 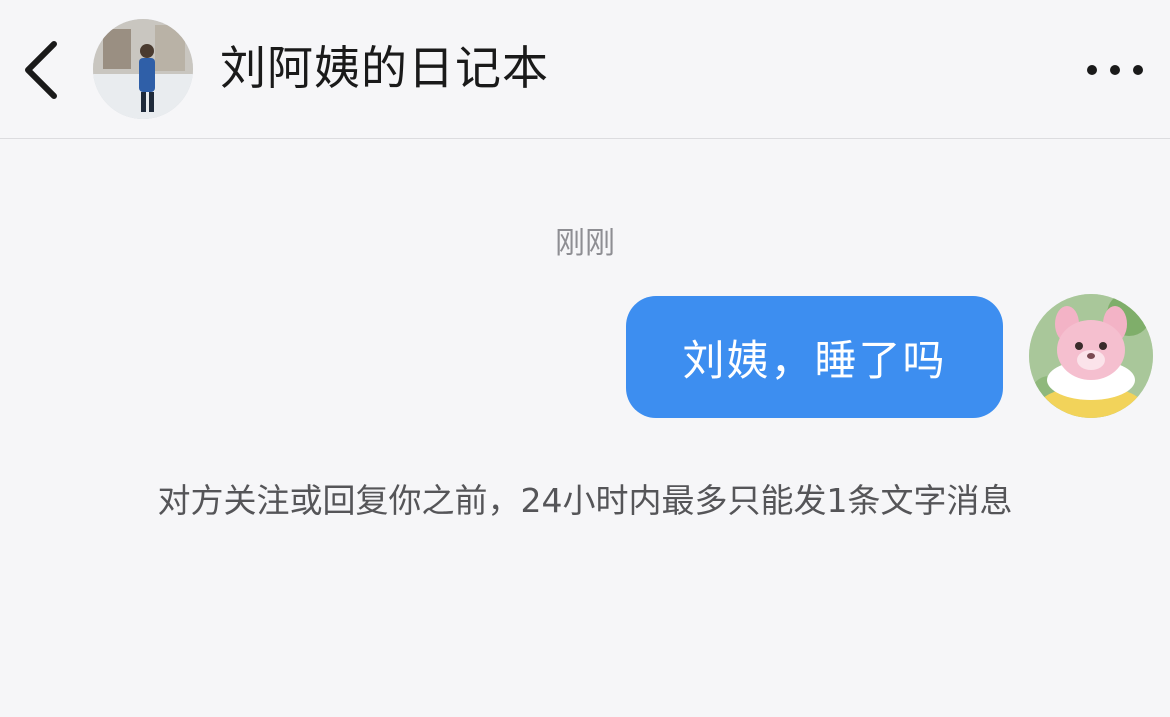 I want to click on messaging-limit-notice: 对方关注或回复你之前，24小时内最多只能发1条文字消息, so click(x=585, y=500).